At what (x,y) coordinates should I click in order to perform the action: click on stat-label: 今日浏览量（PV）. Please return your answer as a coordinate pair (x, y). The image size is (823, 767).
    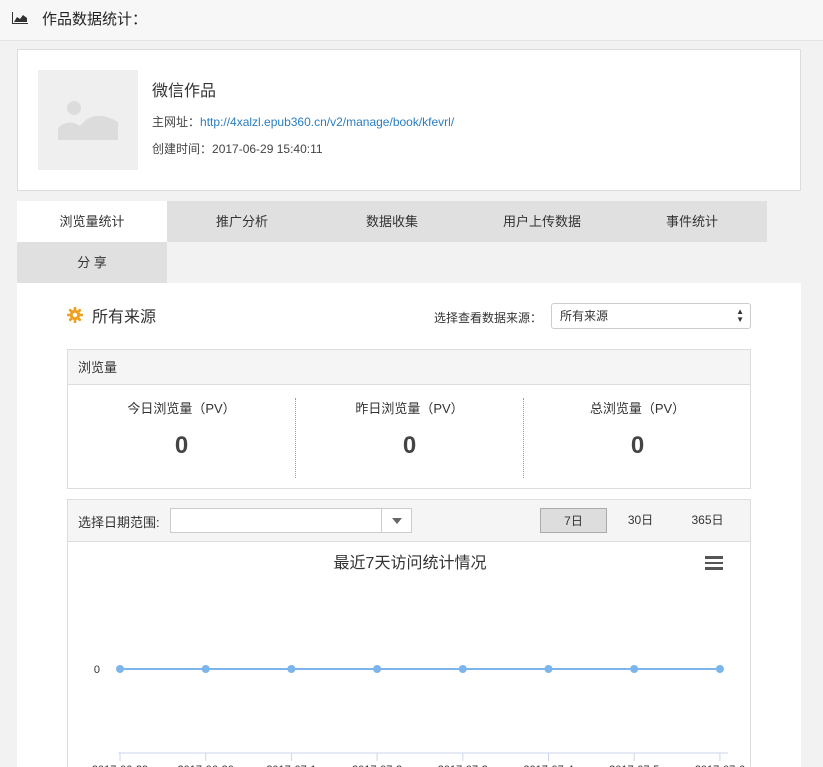
    Looking at the image, I should click on (181, 408).